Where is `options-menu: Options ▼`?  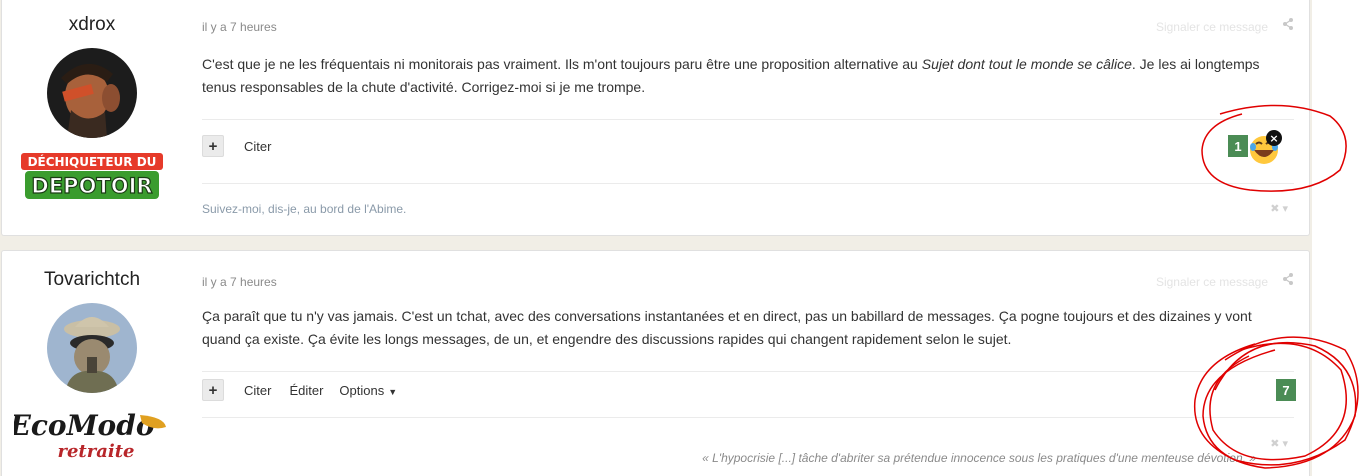 options-menu: Options ▼ is located at coordinates (368, 390).